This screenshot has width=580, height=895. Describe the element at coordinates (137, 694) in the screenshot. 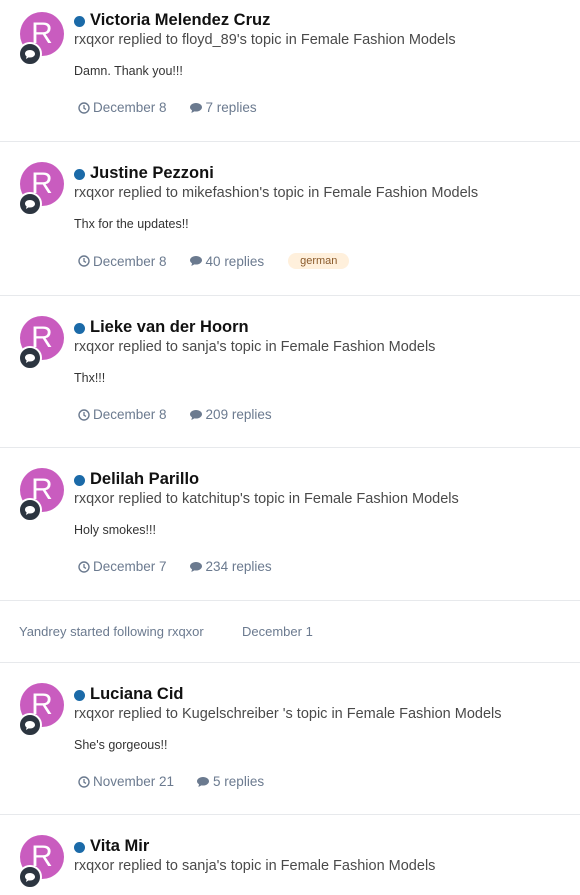

I see `topic-title-link: Luciana Cid` at that location.